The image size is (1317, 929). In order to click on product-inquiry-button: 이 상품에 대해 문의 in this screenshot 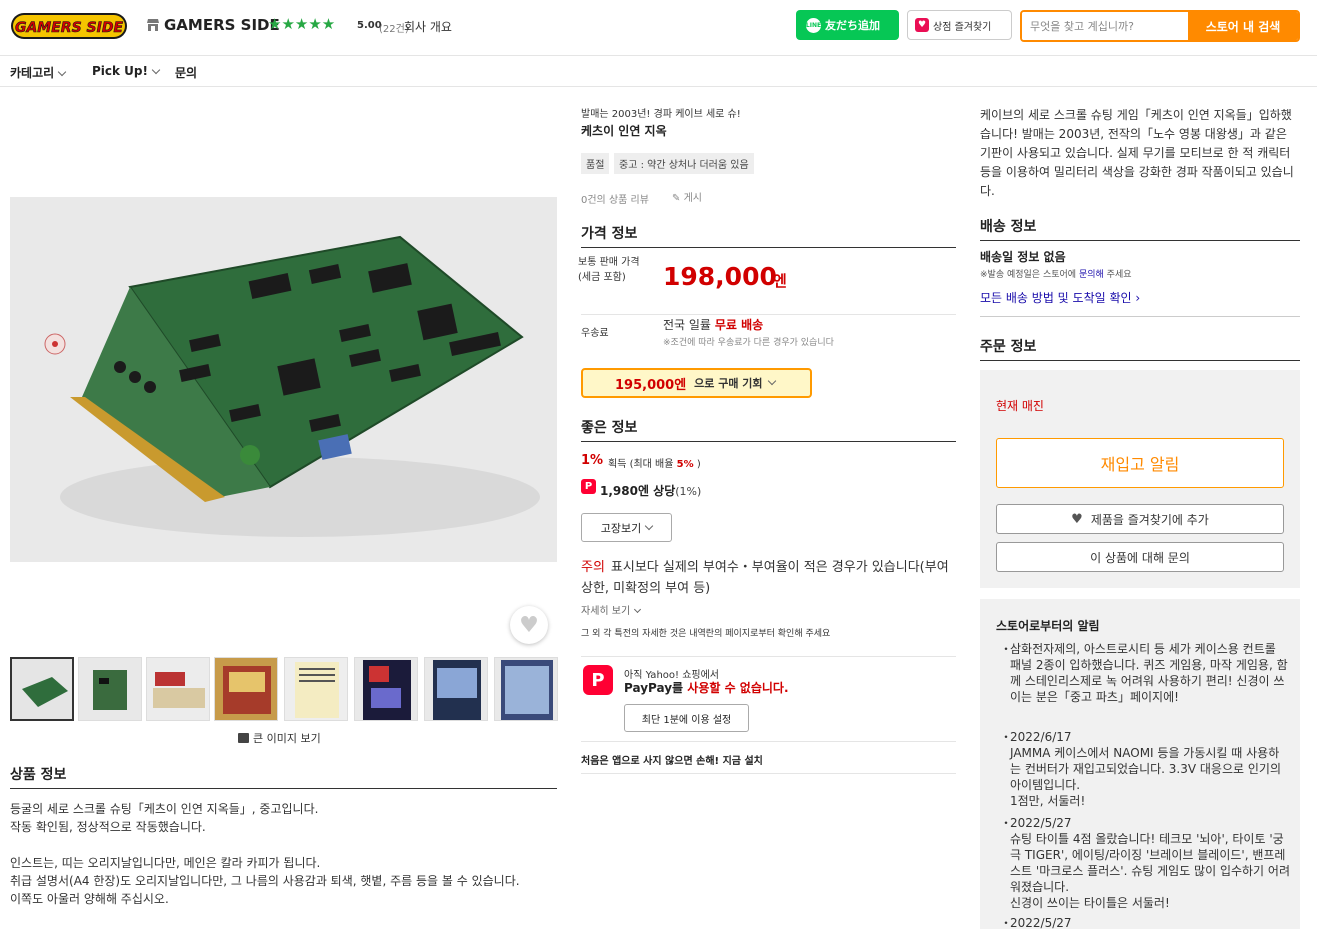, I will do `click(1140, 557)`.